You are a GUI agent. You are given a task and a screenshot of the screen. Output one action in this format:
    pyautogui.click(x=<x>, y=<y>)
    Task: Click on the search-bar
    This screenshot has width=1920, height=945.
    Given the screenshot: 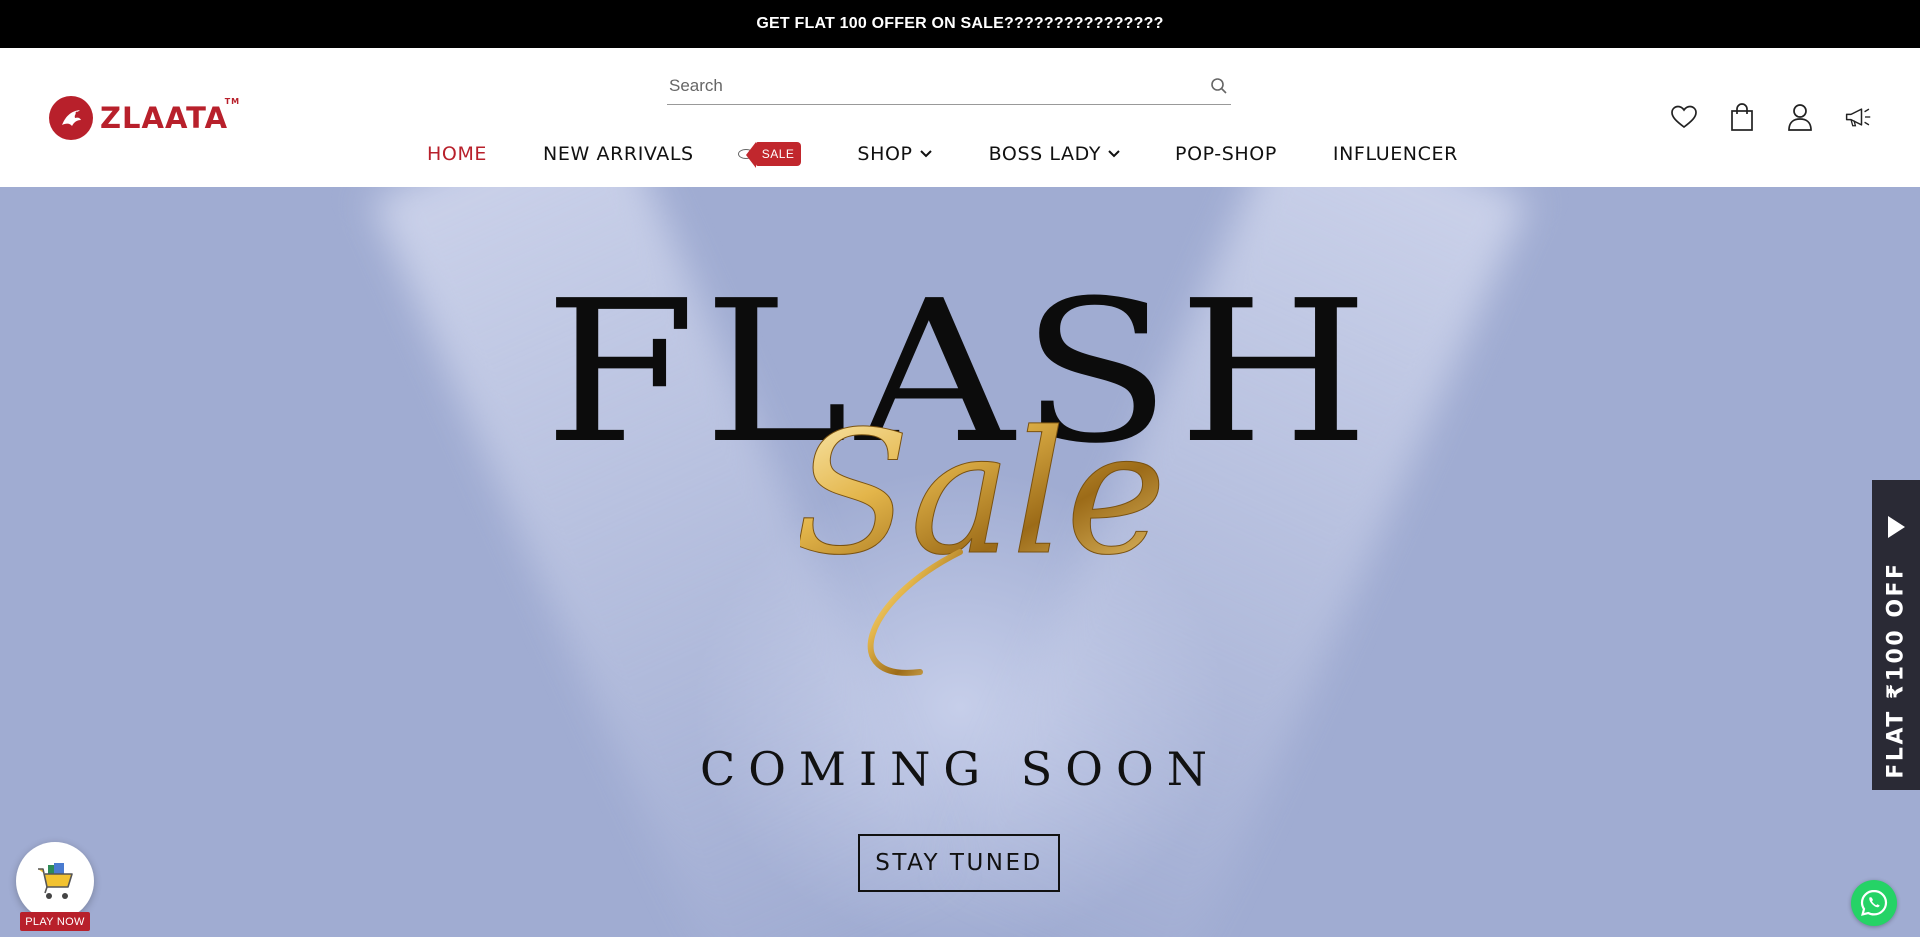 What is the action you would take?
    pyautogui.click(x=949, y=86)
    